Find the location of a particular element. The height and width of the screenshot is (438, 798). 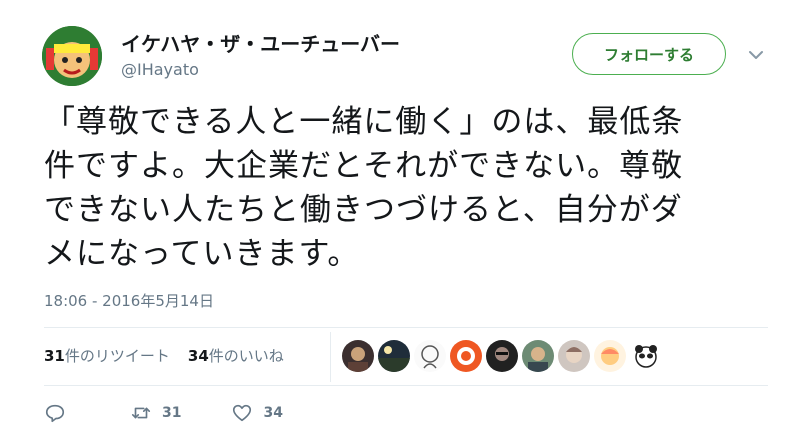

engagement-stats: 31件のリツイート 34件のいいね is located at coordinates (164, 355).